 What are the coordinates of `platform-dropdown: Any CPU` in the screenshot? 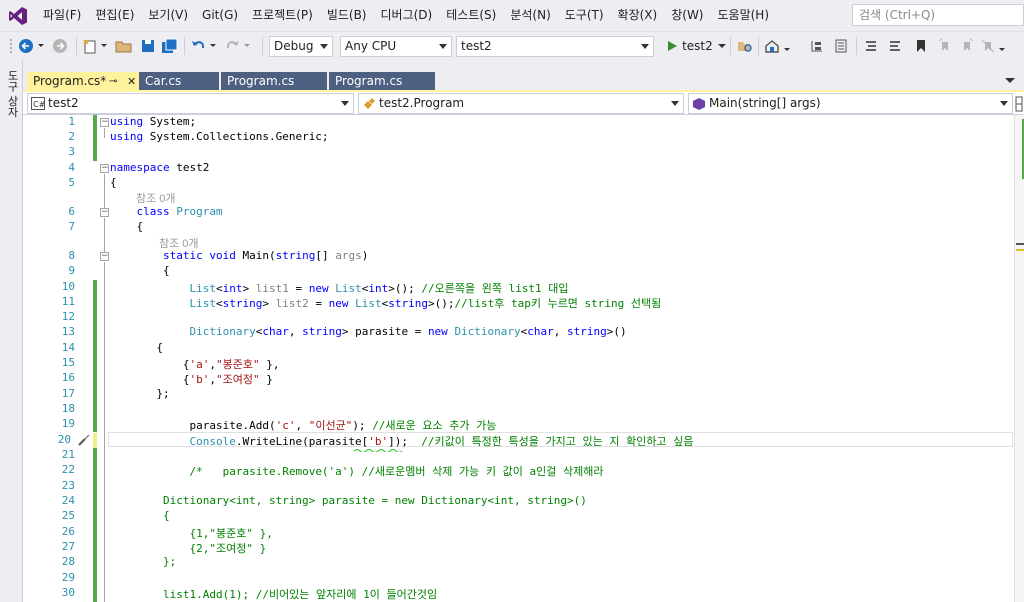 It's located at (396, 46).